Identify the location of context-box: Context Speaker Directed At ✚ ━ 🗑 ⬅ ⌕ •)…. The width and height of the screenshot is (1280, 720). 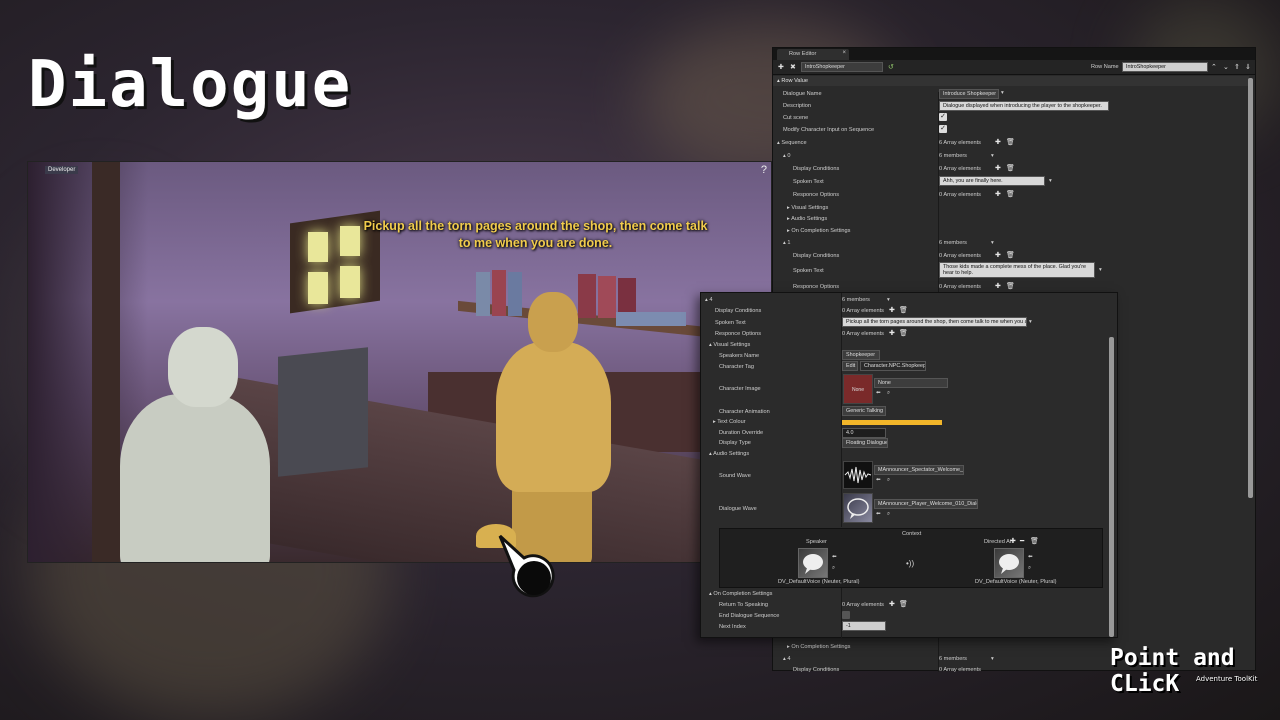
(911, 558).